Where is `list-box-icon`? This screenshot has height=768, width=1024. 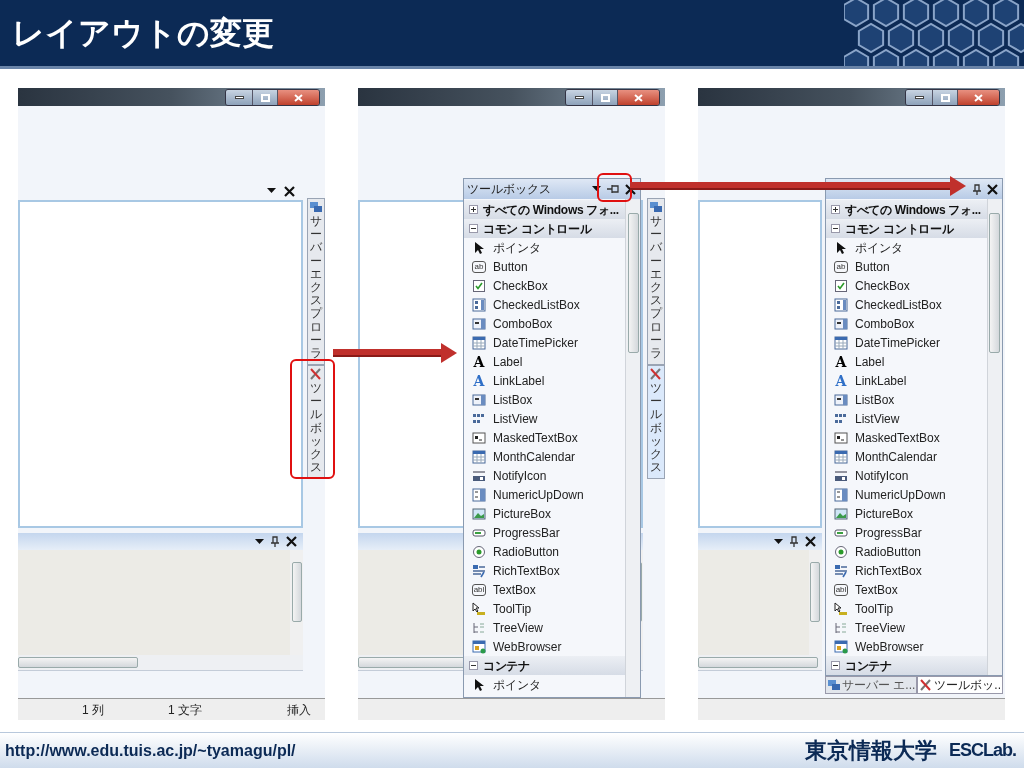
list-box-icon is located at coordinates (479, 399).